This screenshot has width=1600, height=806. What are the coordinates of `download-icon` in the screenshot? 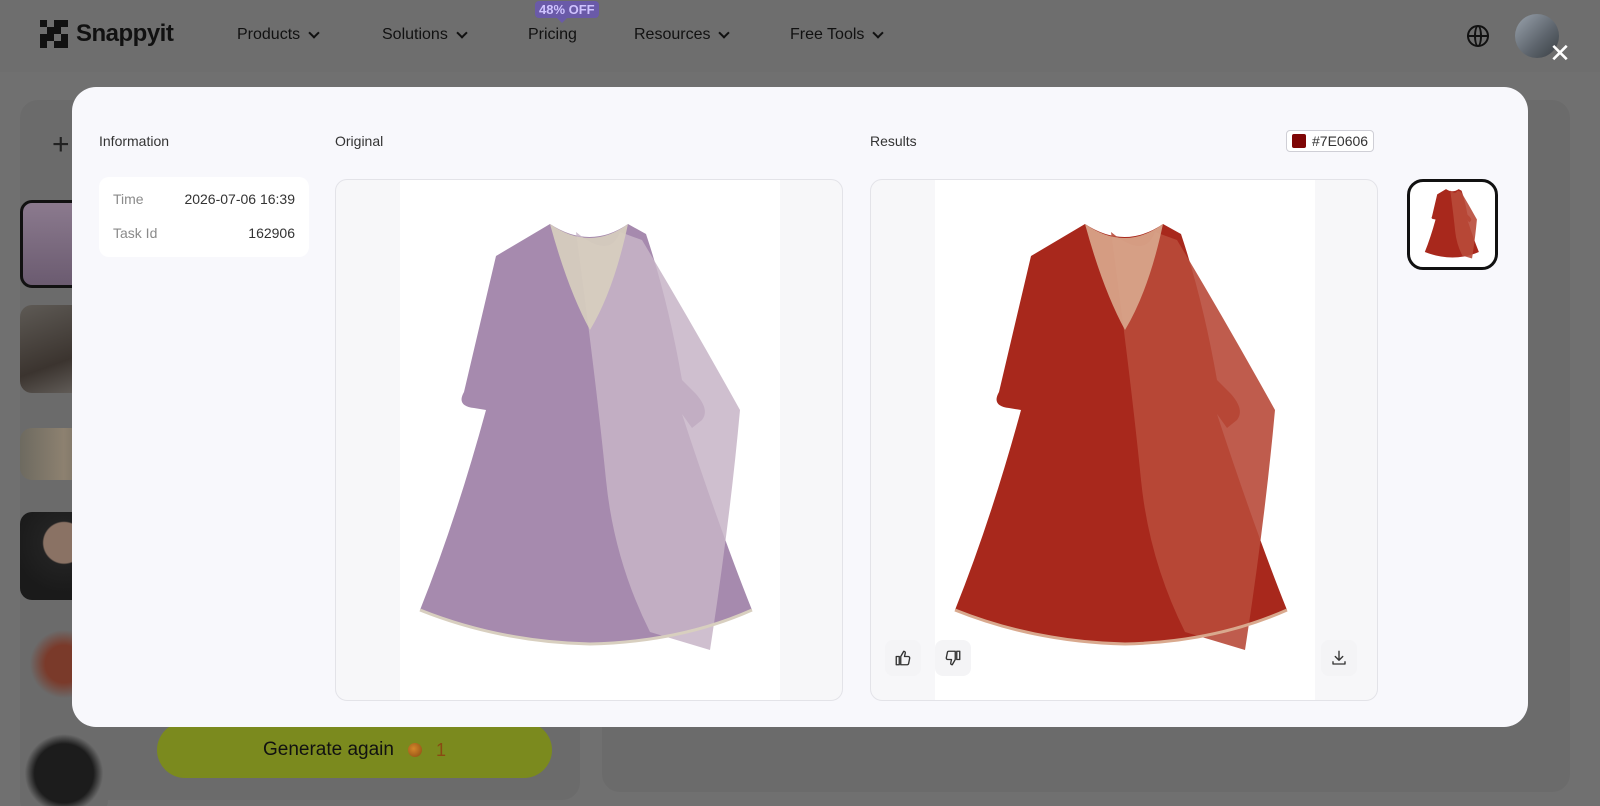 It's located at (1339, 657).